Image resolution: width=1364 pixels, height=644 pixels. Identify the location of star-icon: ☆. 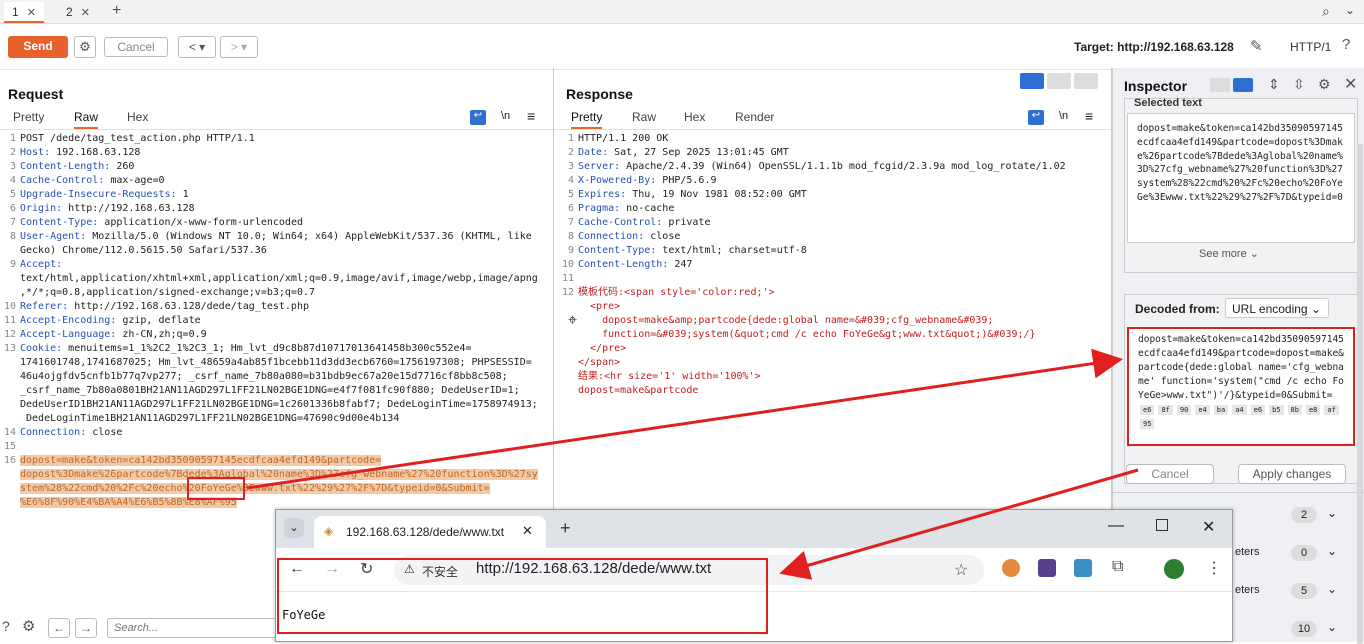
(961, 570).